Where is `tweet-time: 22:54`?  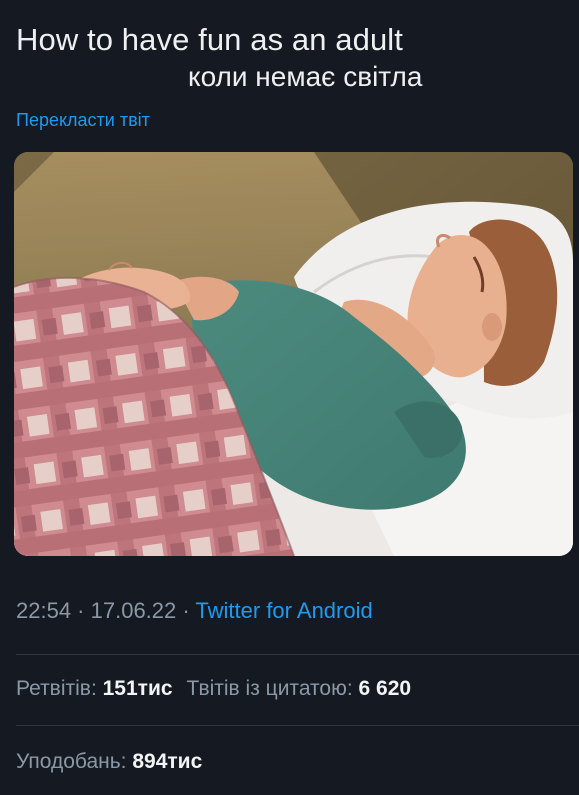 tweet-time: 22:54 is located at coordinates (44, 610).